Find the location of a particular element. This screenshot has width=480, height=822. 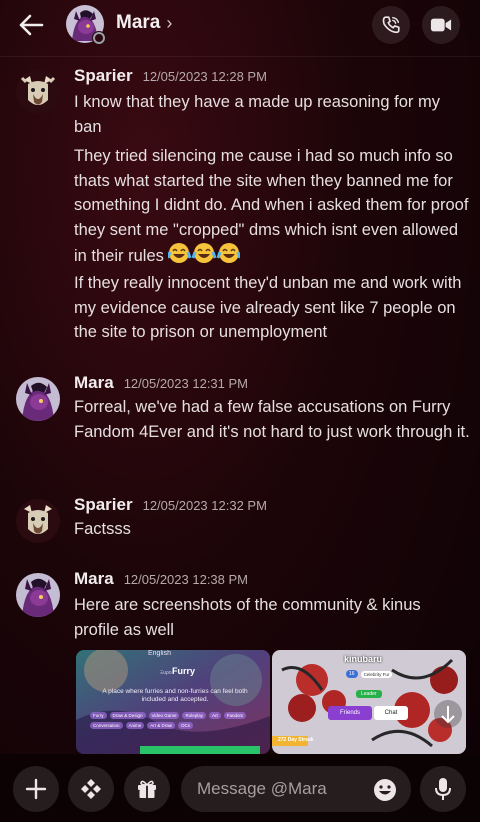

friends-button: Friends is located at coordinates (350, 713).